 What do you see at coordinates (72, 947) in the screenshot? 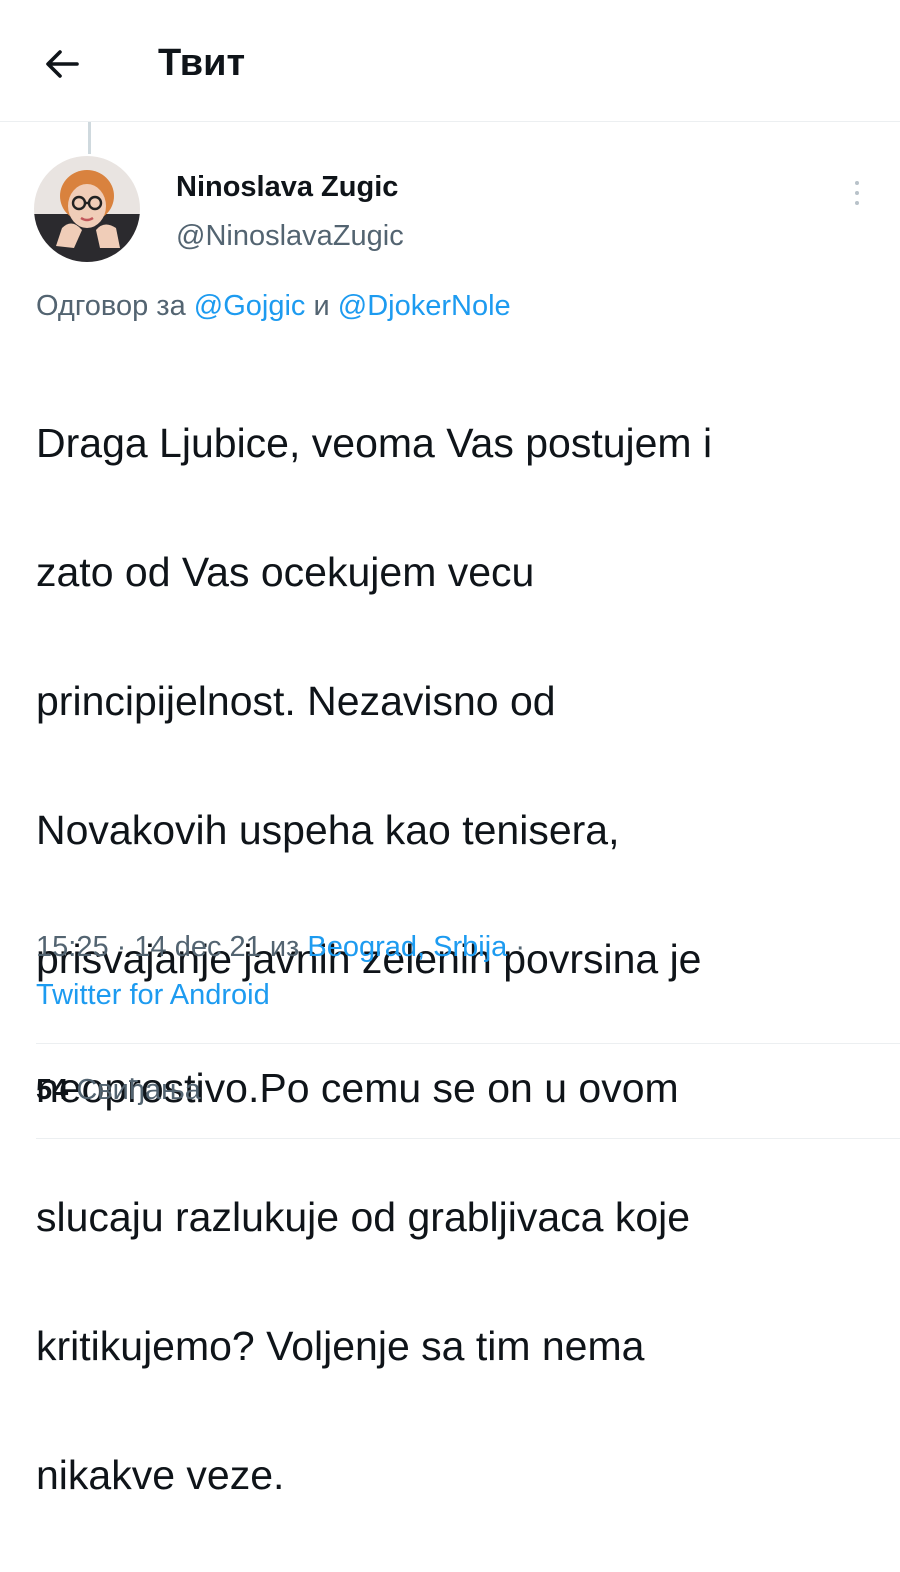
I see `tweet-time: 15:25` at bounding box center [72, 947].